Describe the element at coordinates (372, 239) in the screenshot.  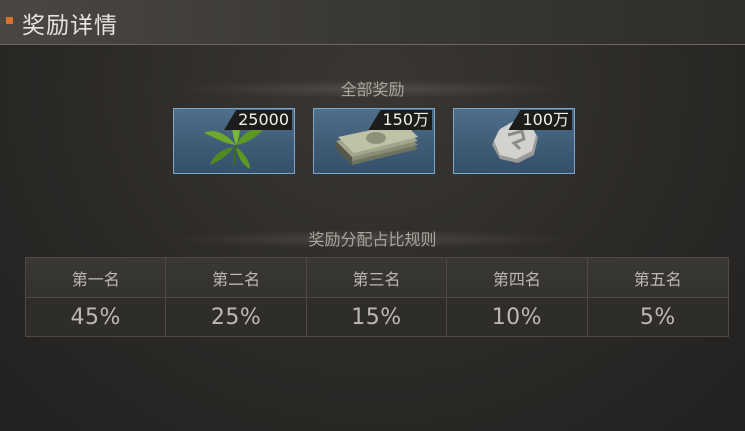
I see `distribution-section-title: 奖励分配占比规则` at that location.